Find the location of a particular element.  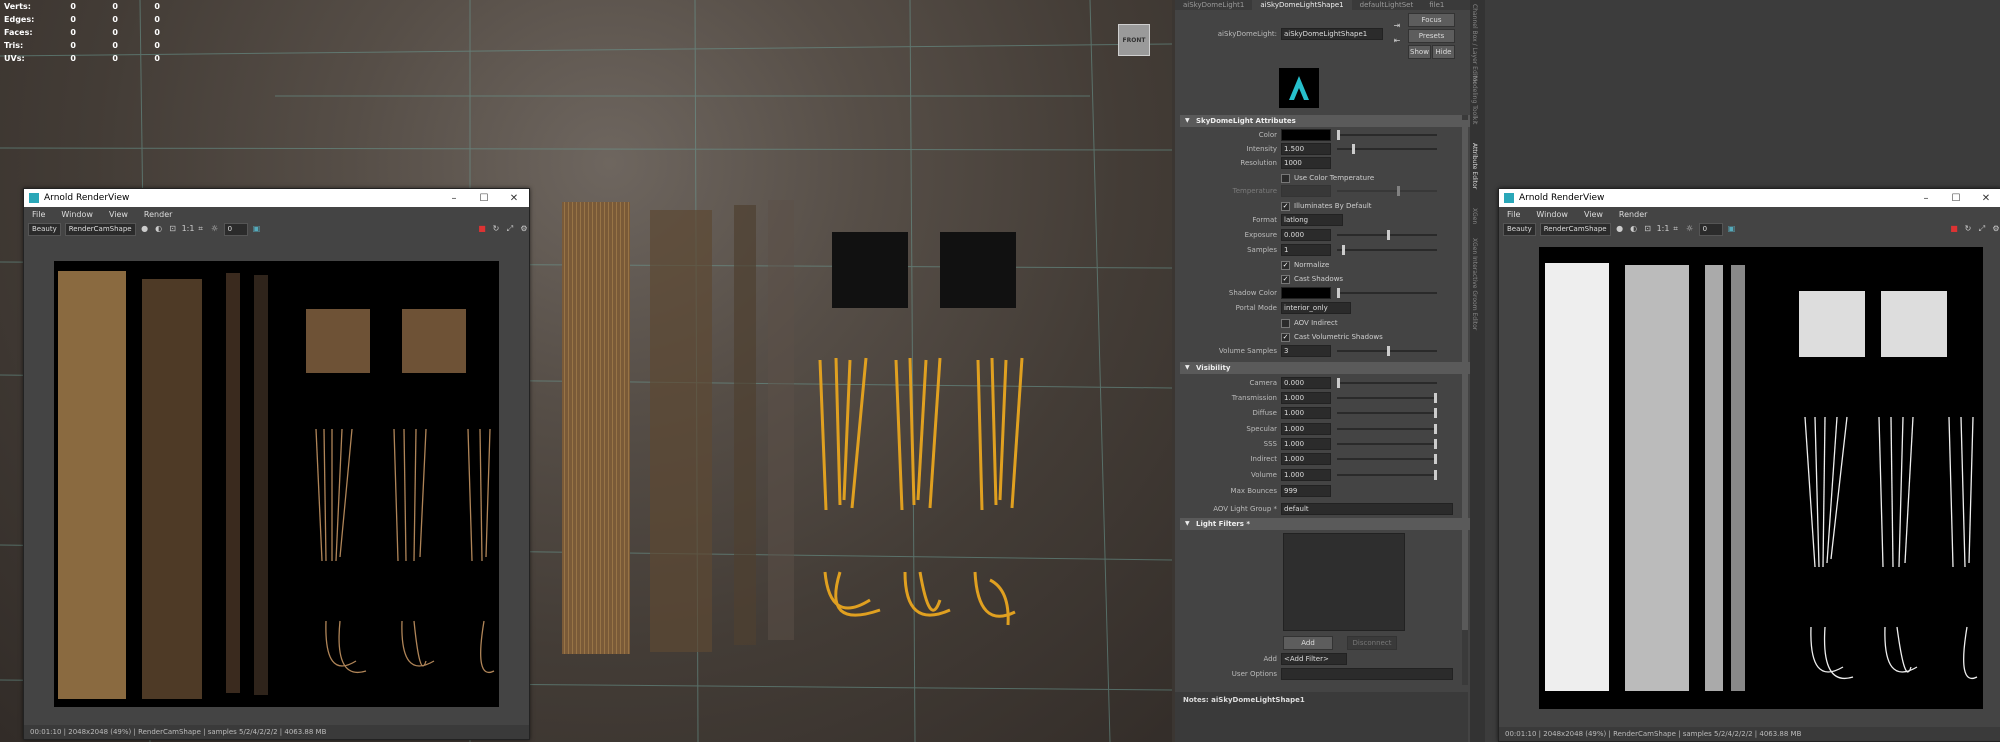

vis-diffuse-slider is located at coordinates (1387, 413).